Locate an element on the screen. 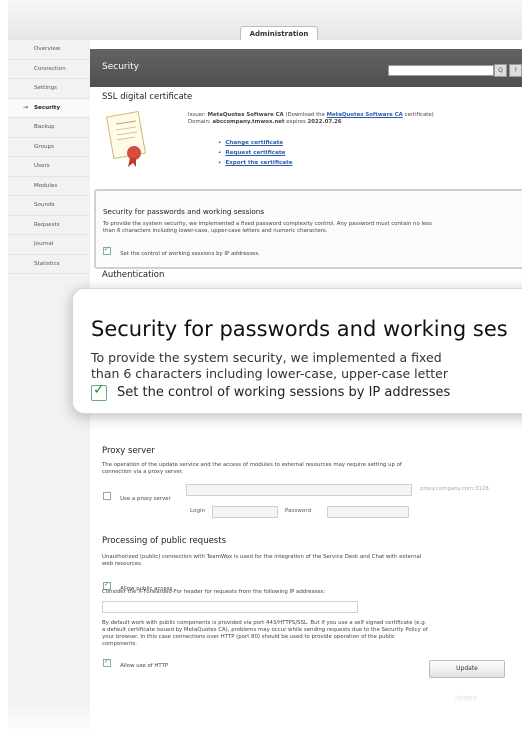 This screenshot has width=522, height=738. download-ca-link: MetaQuotes Software CA is located at coordinates (365, 115).